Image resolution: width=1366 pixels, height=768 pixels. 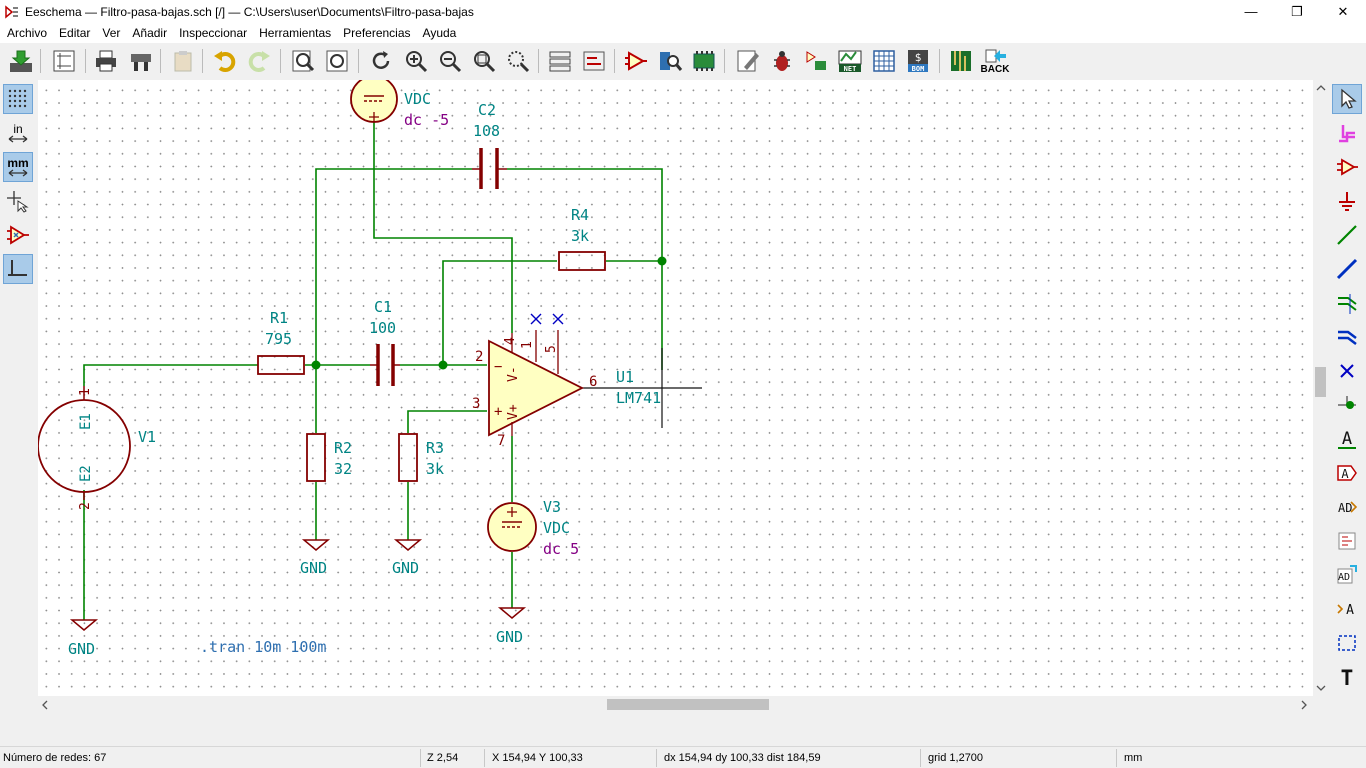 What do you see at coordinates (1347, 541) in the screenshot?
I see `add-sheet-button` at bounding box center [1347, 541].